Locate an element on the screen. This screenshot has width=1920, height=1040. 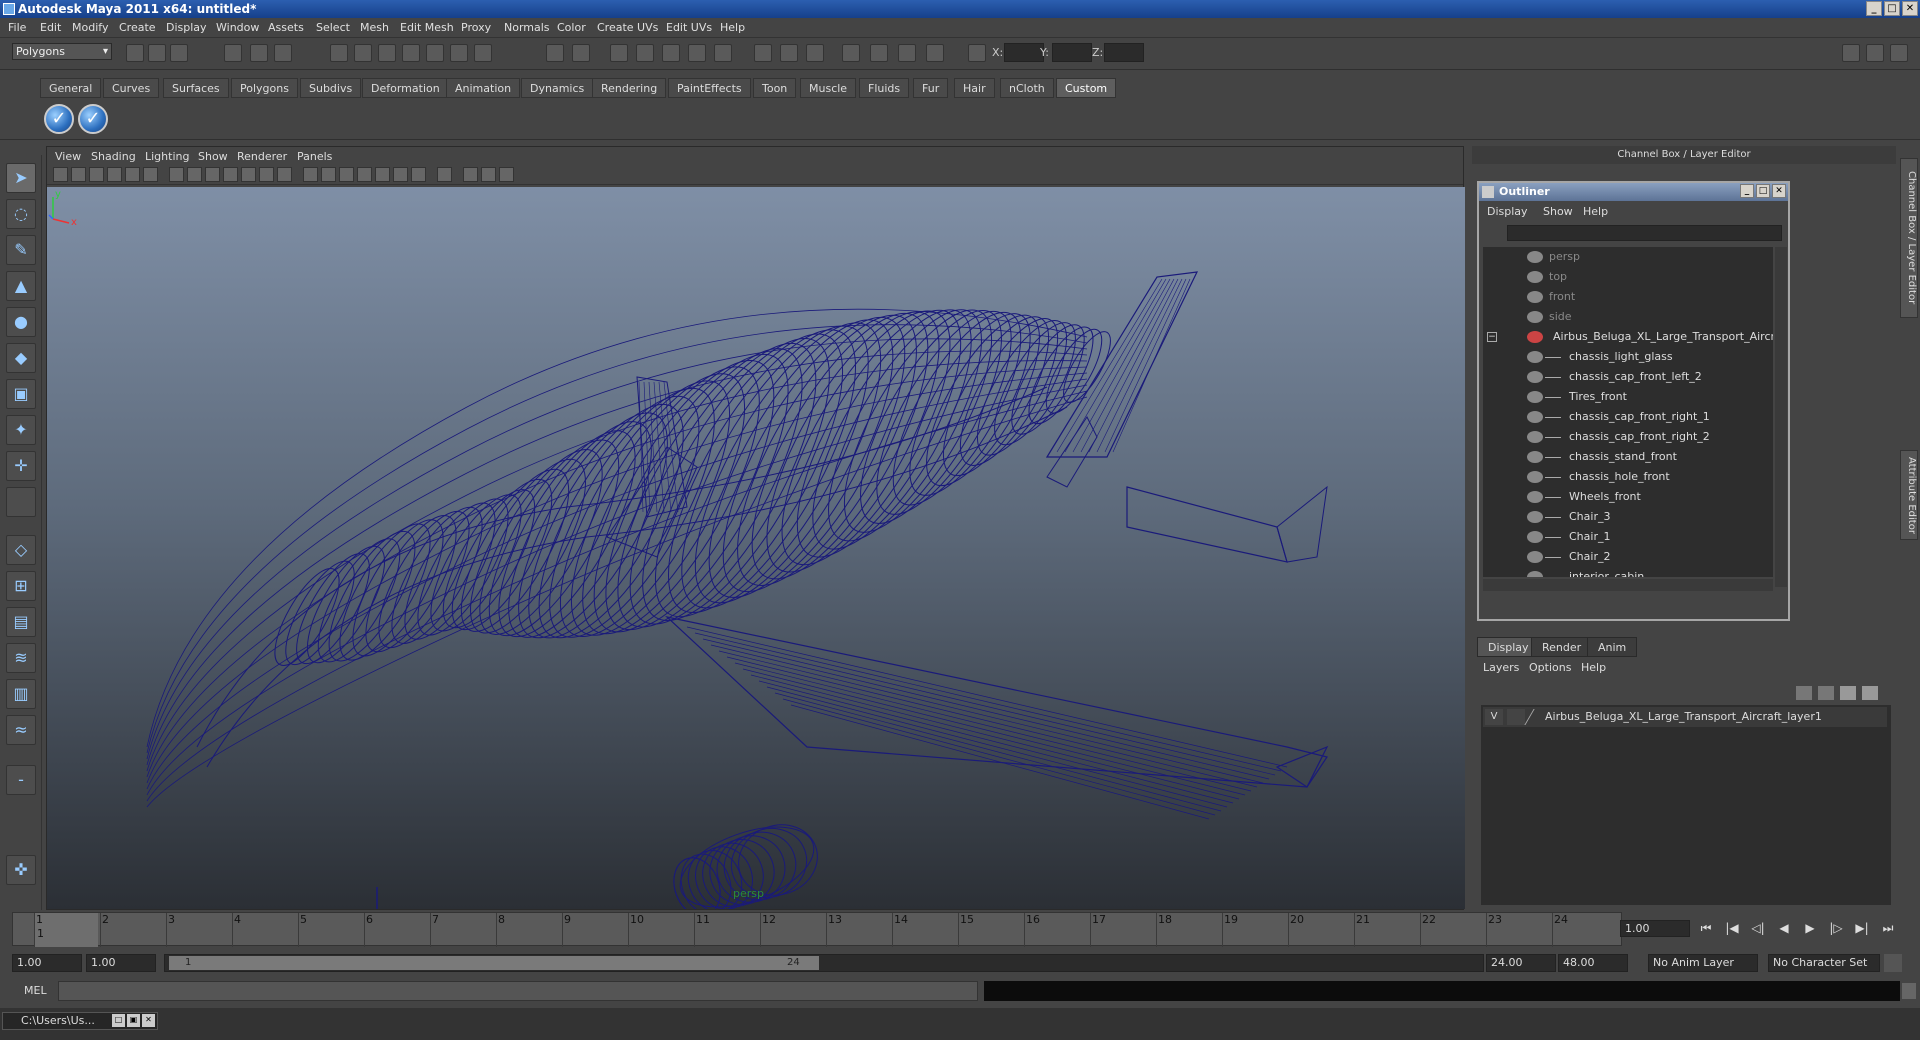
viewport-menu-panels: Panels is located at coordinates (314, 156).